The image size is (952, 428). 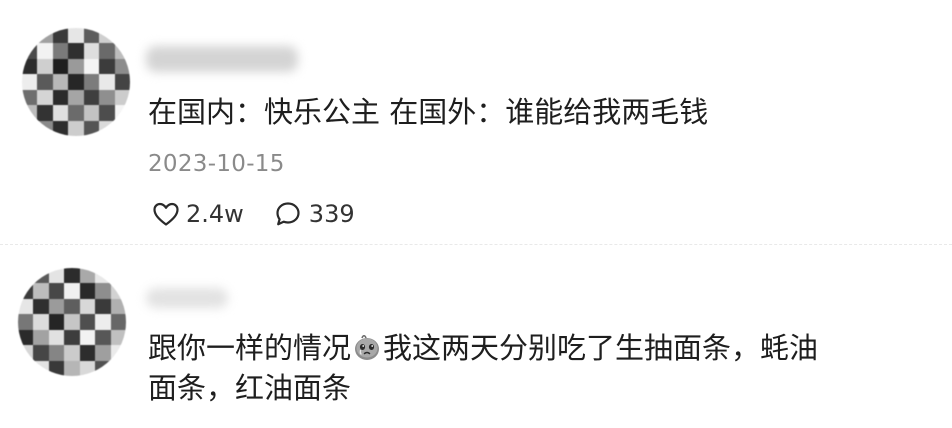 I want to click on comment-text: 跟你一样的情况 我这两天分别吃了生抽面条，蚝油 面条，红油面条, so click(x=483, y=368).